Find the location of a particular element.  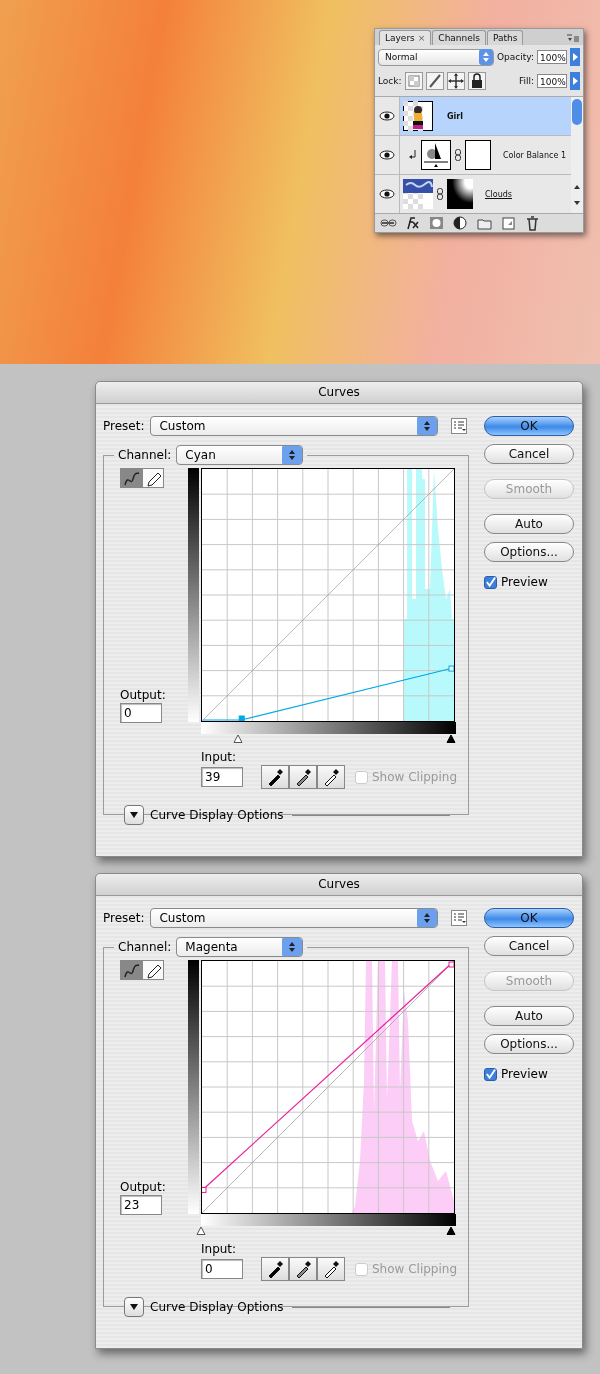

panel-menu-icon is located at coordinates (573, 38).